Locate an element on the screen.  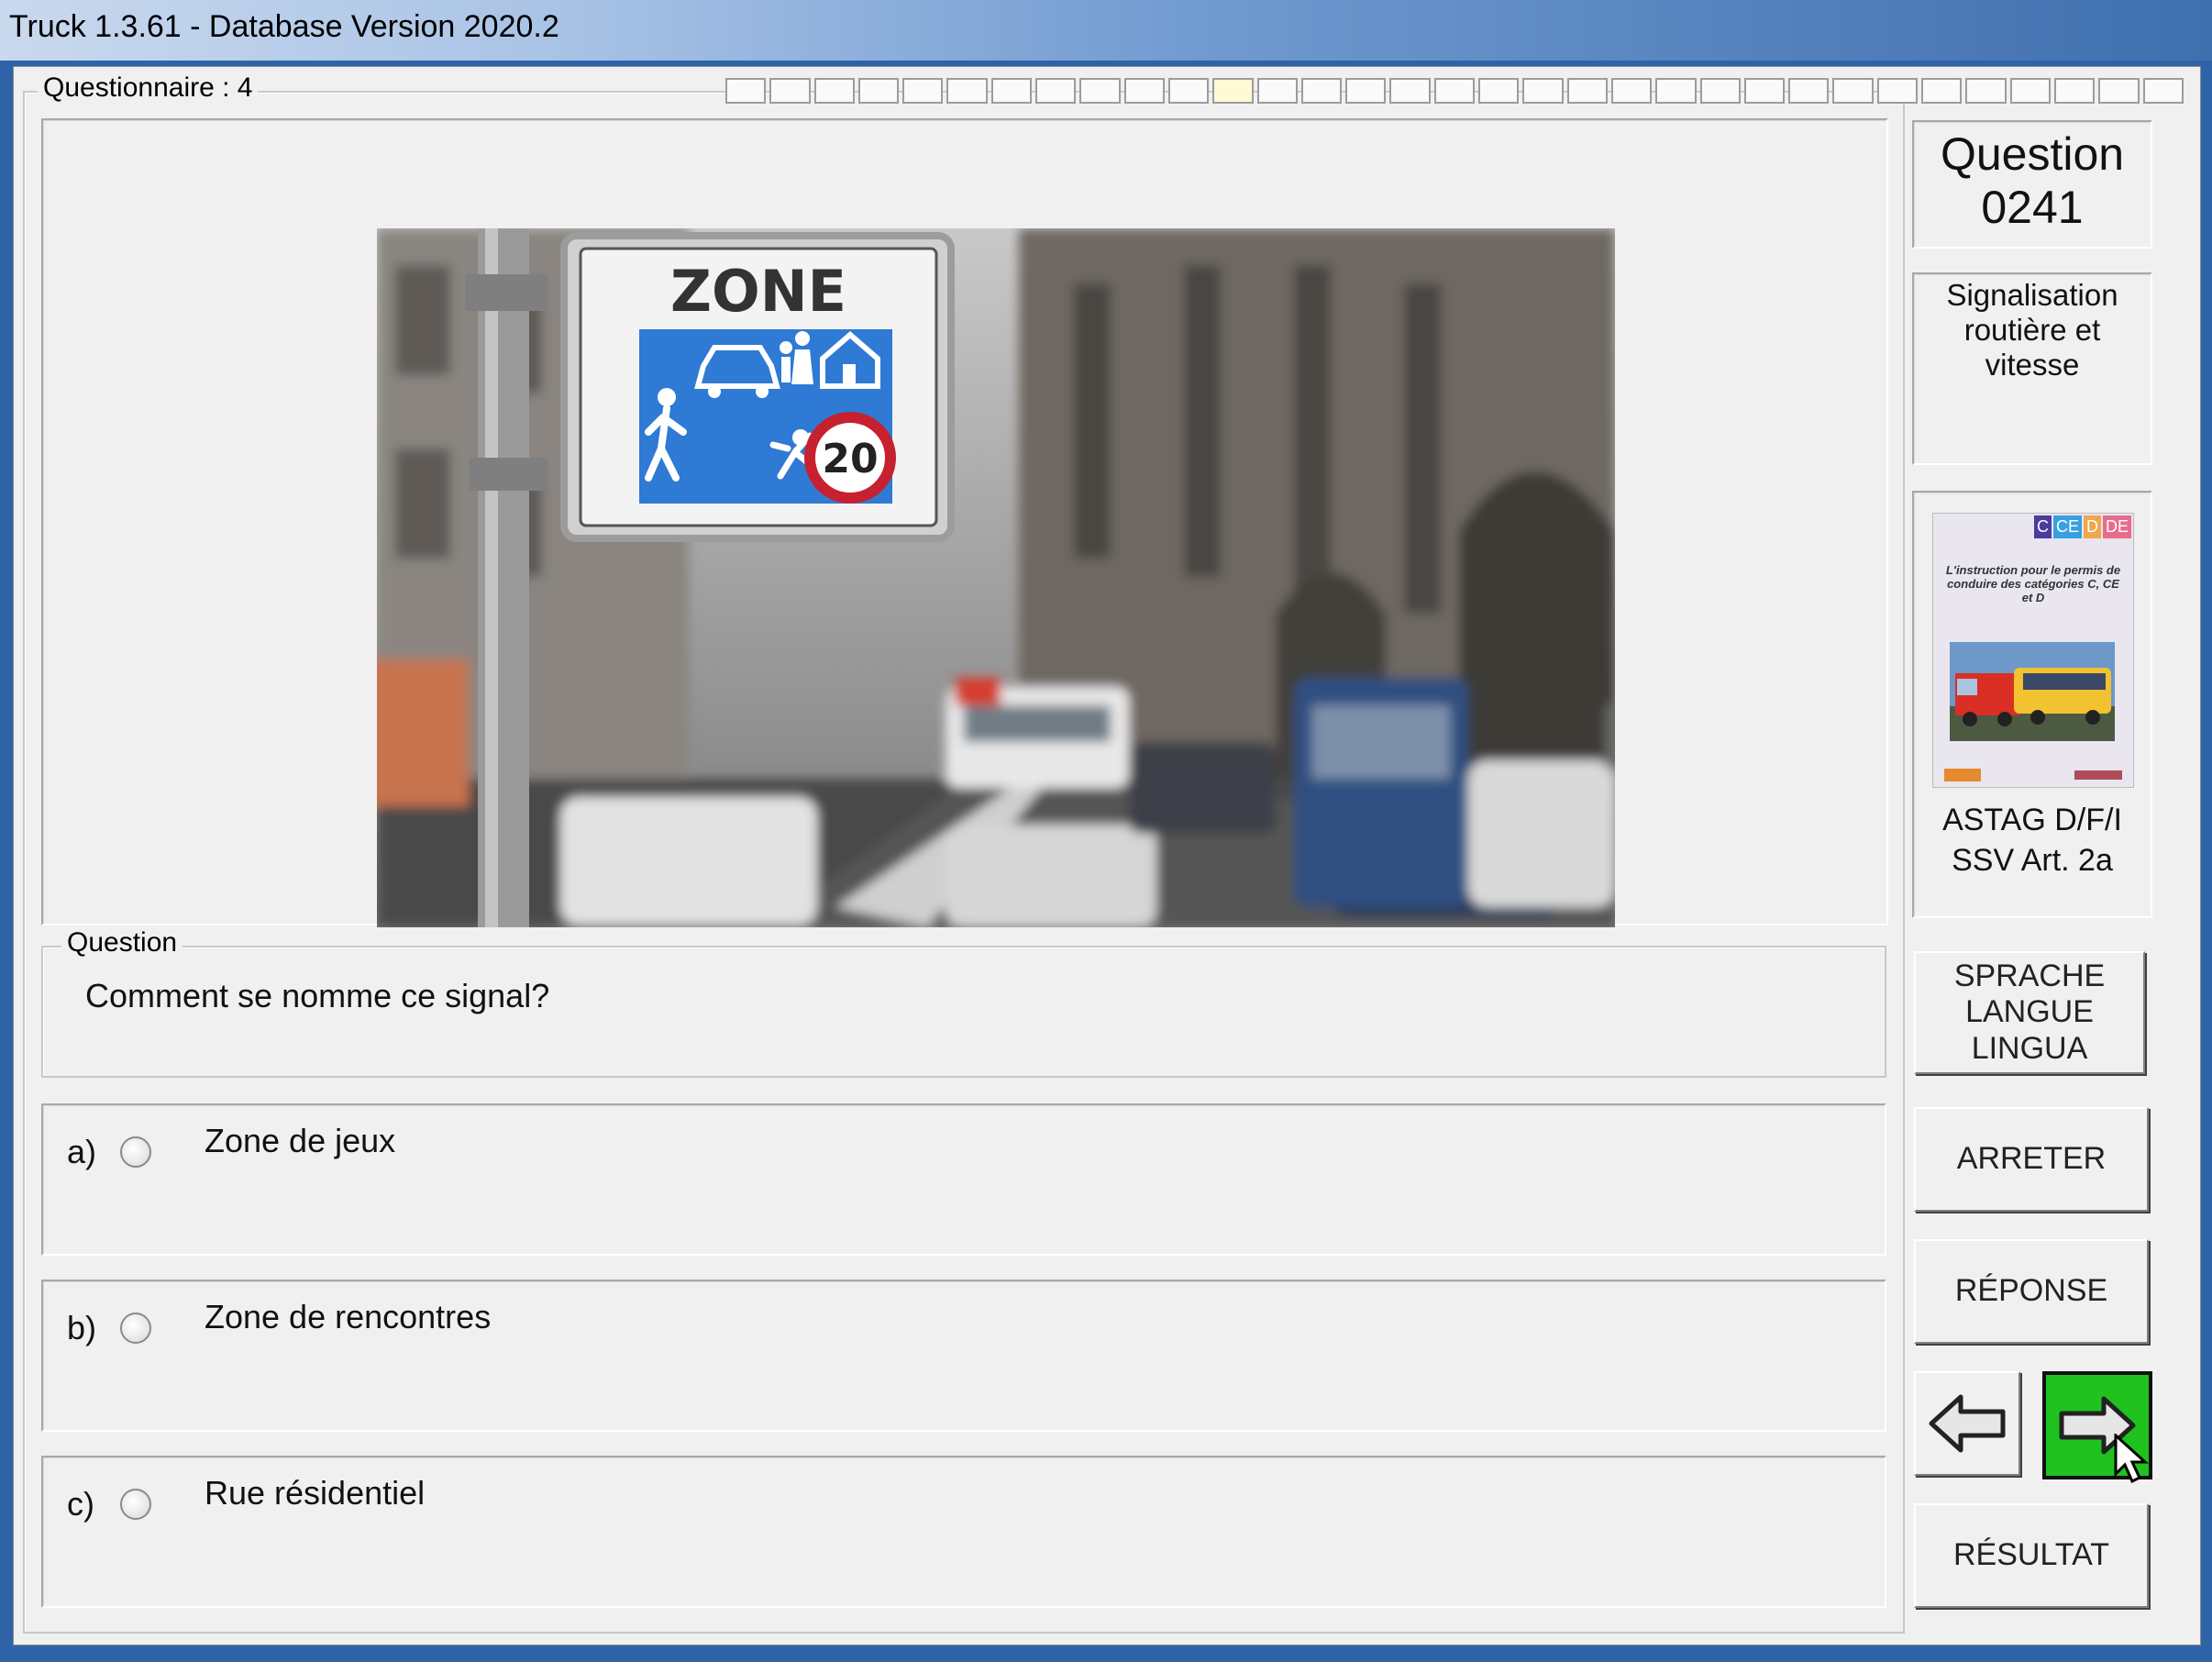
question-number: 0241 is located at coordinates (2032, 207).